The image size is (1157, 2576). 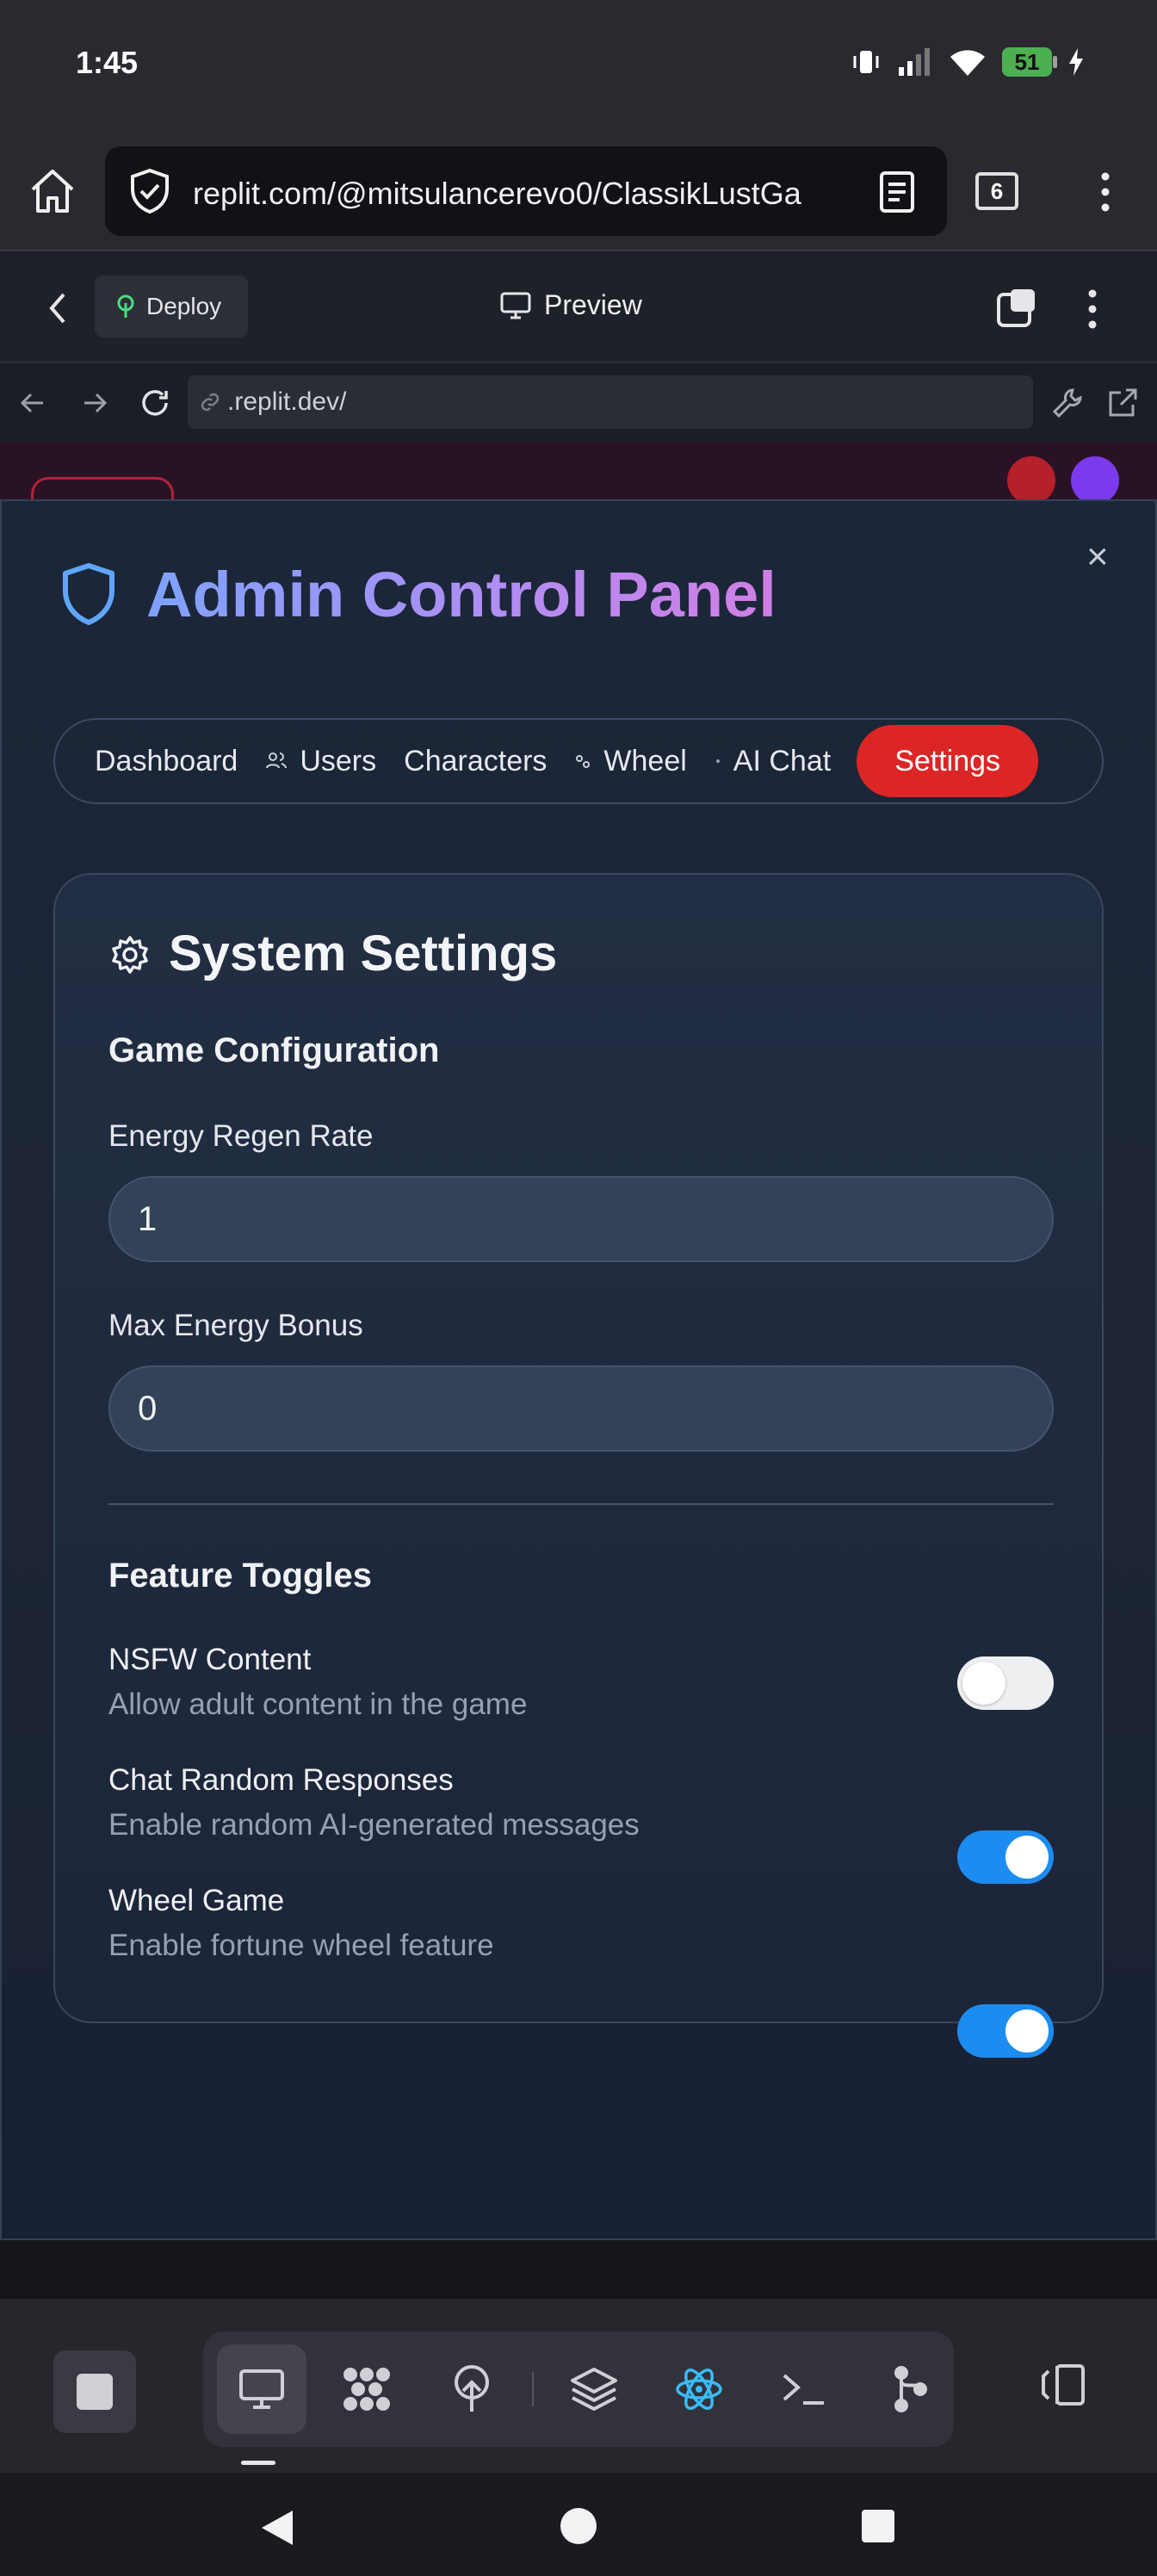 What do you see at coordinates (236, 1325) in the screenshot?
I see `max-energy-label: Max Energy Bonus` at bounding box center [236, 1325].